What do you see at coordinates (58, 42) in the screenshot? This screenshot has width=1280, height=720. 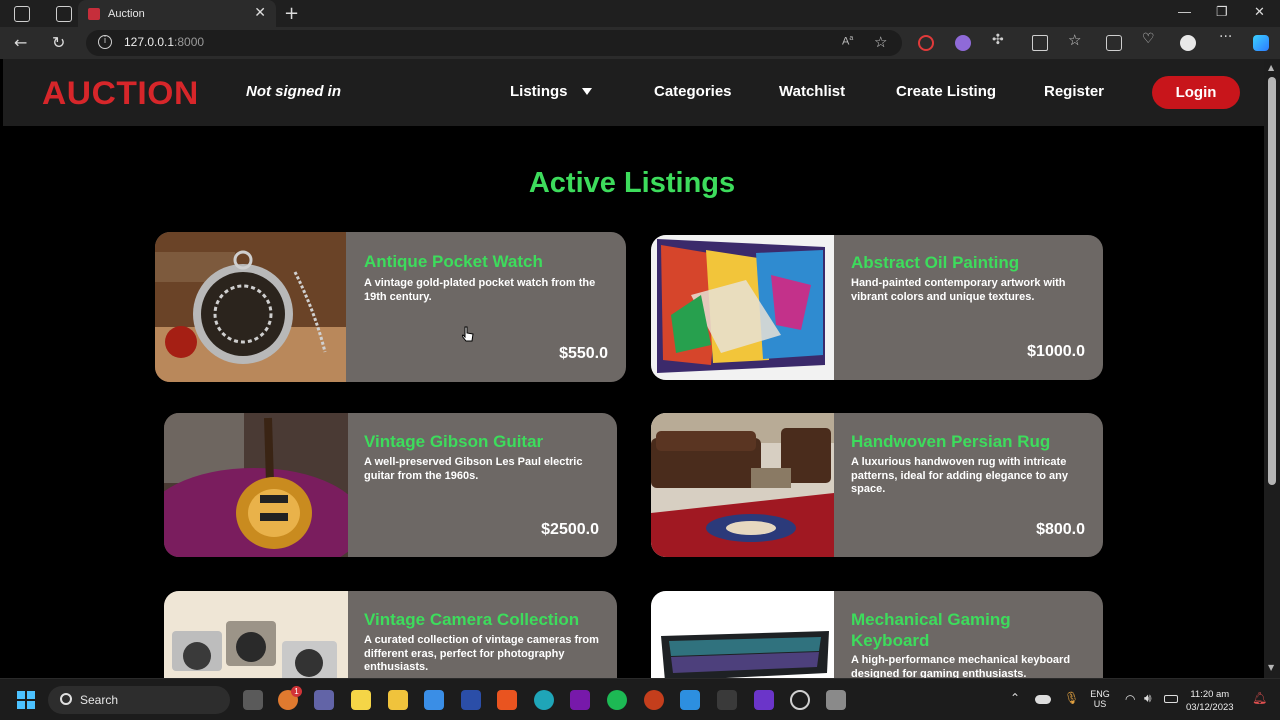 I see `reload-icon: ↻` at bounding box center [58, 42].